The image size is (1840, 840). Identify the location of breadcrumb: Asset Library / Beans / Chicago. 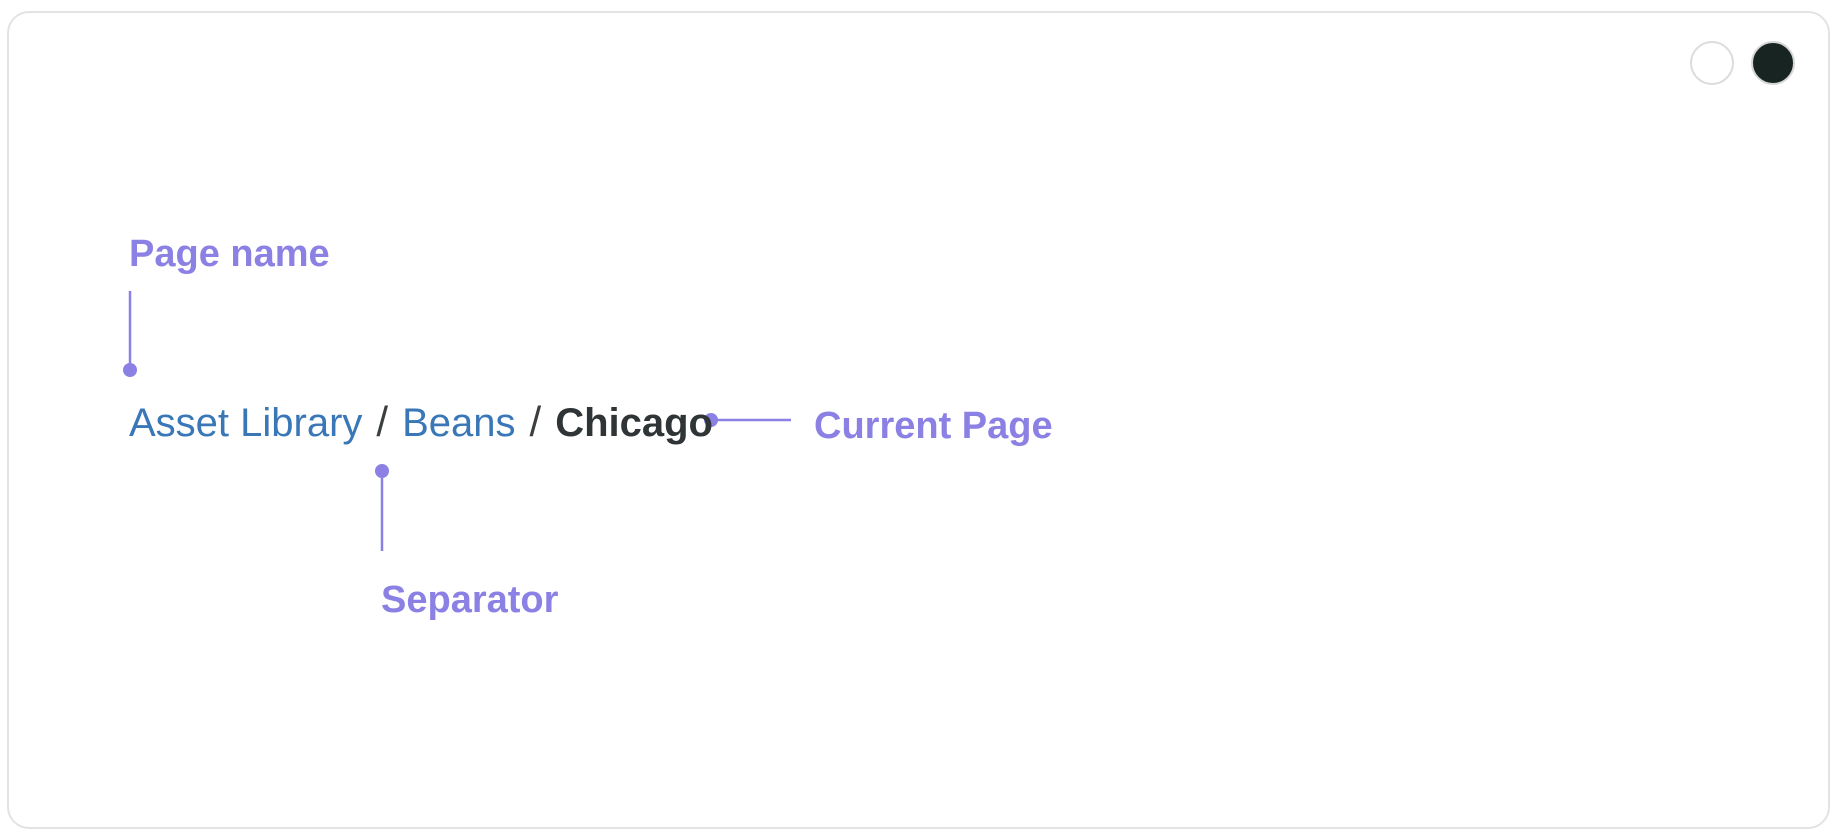
(421, 421).